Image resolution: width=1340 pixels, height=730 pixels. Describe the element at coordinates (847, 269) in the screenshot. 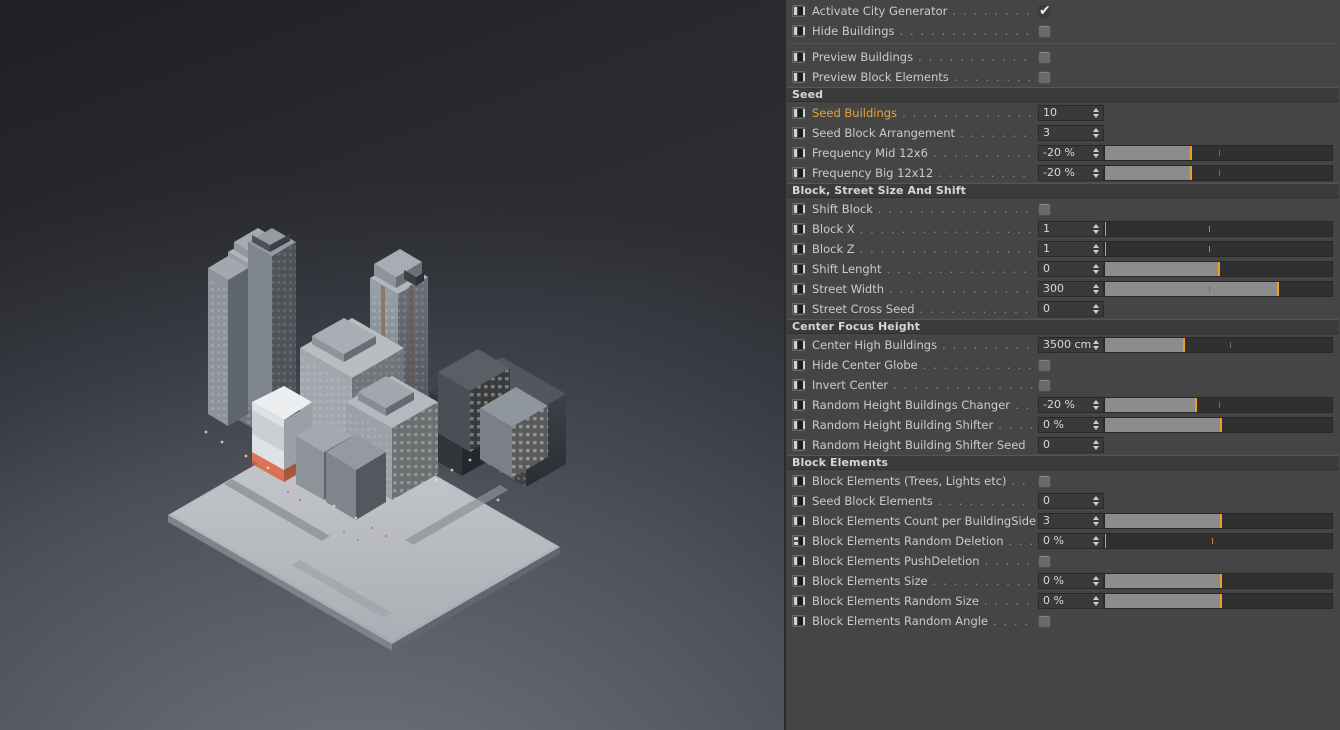

I see `param-label-shift-lenght: Shift Lenght` at that location.